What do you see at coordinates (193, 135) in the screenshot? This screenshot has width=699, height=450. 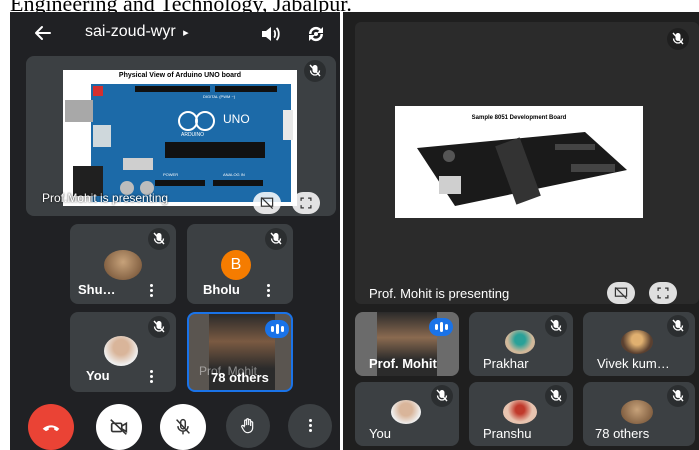 I see `board-brand-label: ARDUINO` at bounding box center [193, 135].